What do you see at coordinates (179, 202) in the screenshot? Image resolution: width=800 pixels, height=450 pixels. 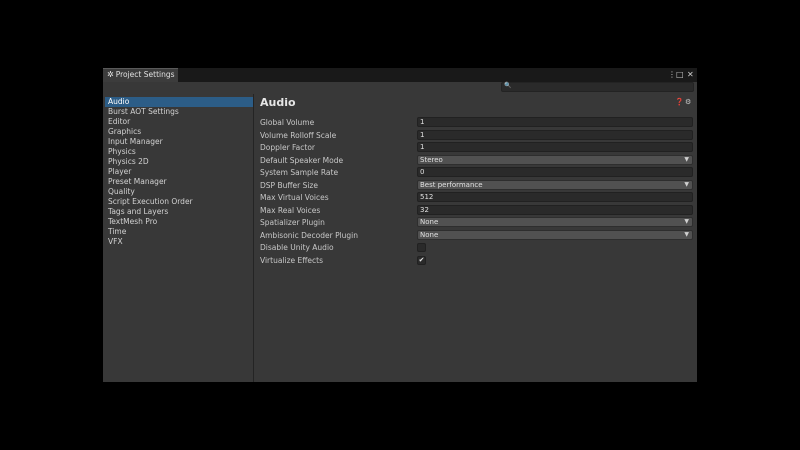 I see `sidebar-item-script-execution-order: Script Execution Order` at bounding box center [179, 202].